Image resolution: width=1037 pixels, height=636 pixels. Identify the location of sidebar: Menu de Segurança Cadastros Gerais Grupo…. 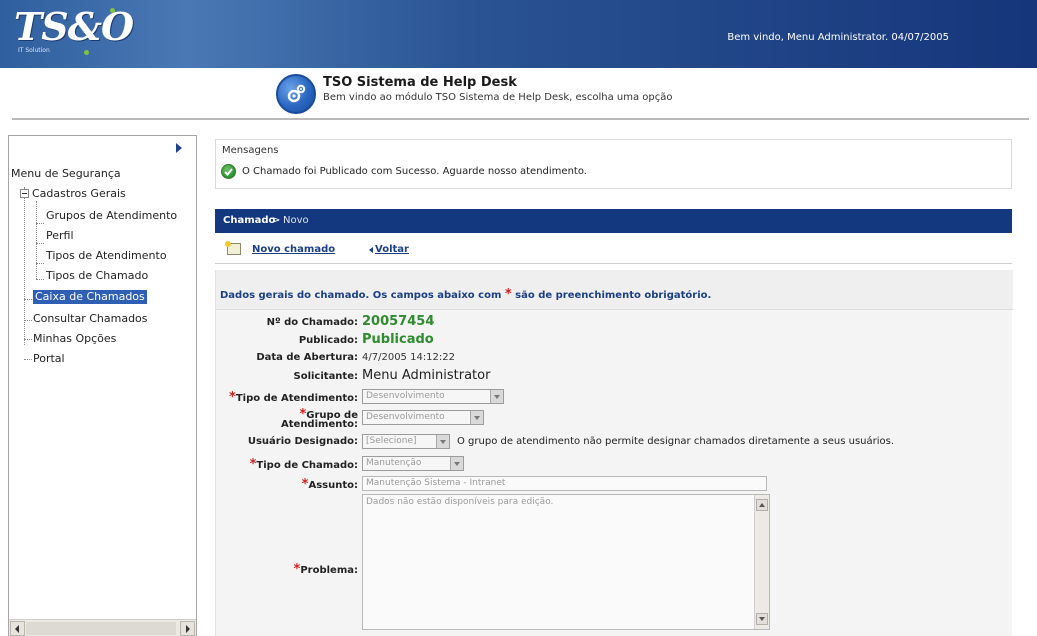
(102, 385).